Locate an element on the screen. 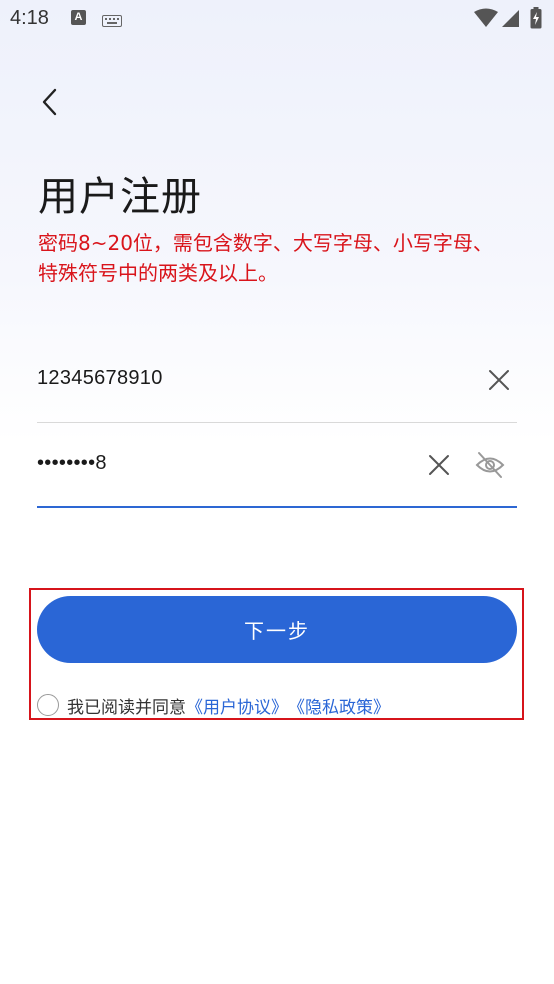  eye-off-icon is located at coordinates (490, 465).